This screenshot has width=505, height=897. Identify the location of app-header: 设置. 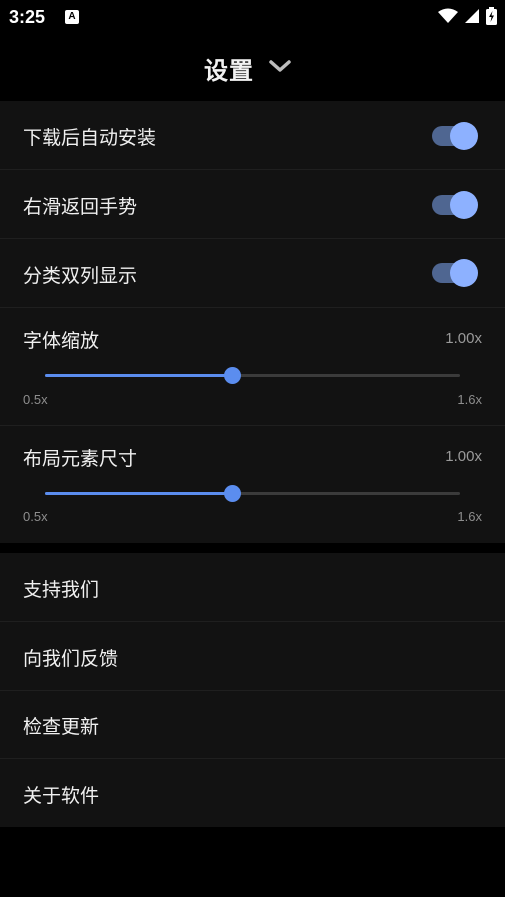
(252, 67).